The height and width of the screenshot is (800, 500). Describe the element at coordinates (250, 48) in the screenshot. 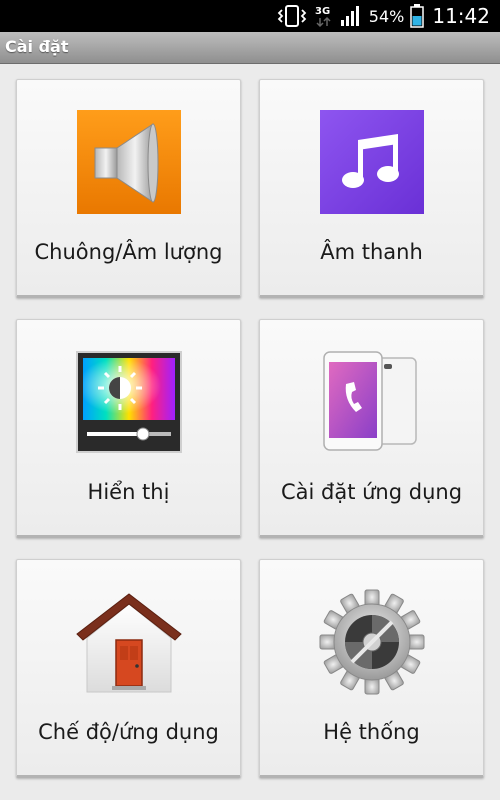

I see `title-bar: Cài đặt` at that location.